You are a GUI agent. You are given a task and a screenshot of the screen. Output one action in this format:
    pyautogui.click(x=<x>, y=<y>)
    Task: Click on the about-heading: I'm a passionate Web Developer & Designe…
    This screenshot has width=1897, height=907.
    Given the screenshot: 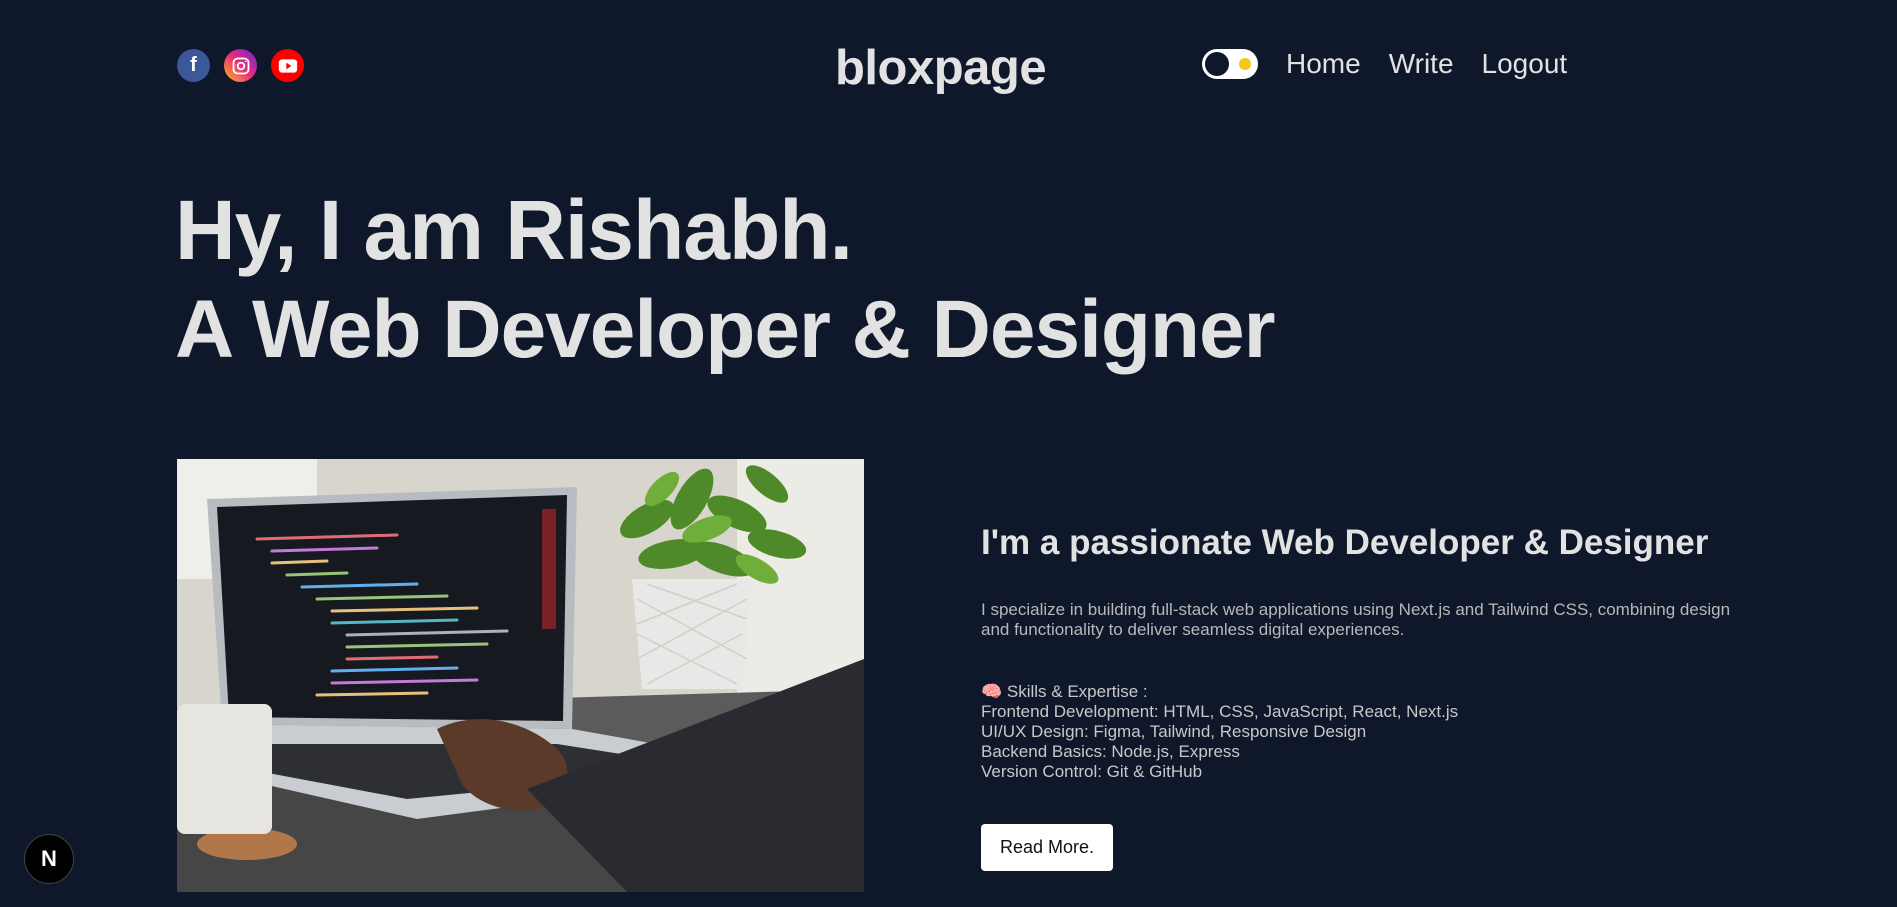 What is the action you would take?
    pyautogui.click(x=1345, y=542)
    